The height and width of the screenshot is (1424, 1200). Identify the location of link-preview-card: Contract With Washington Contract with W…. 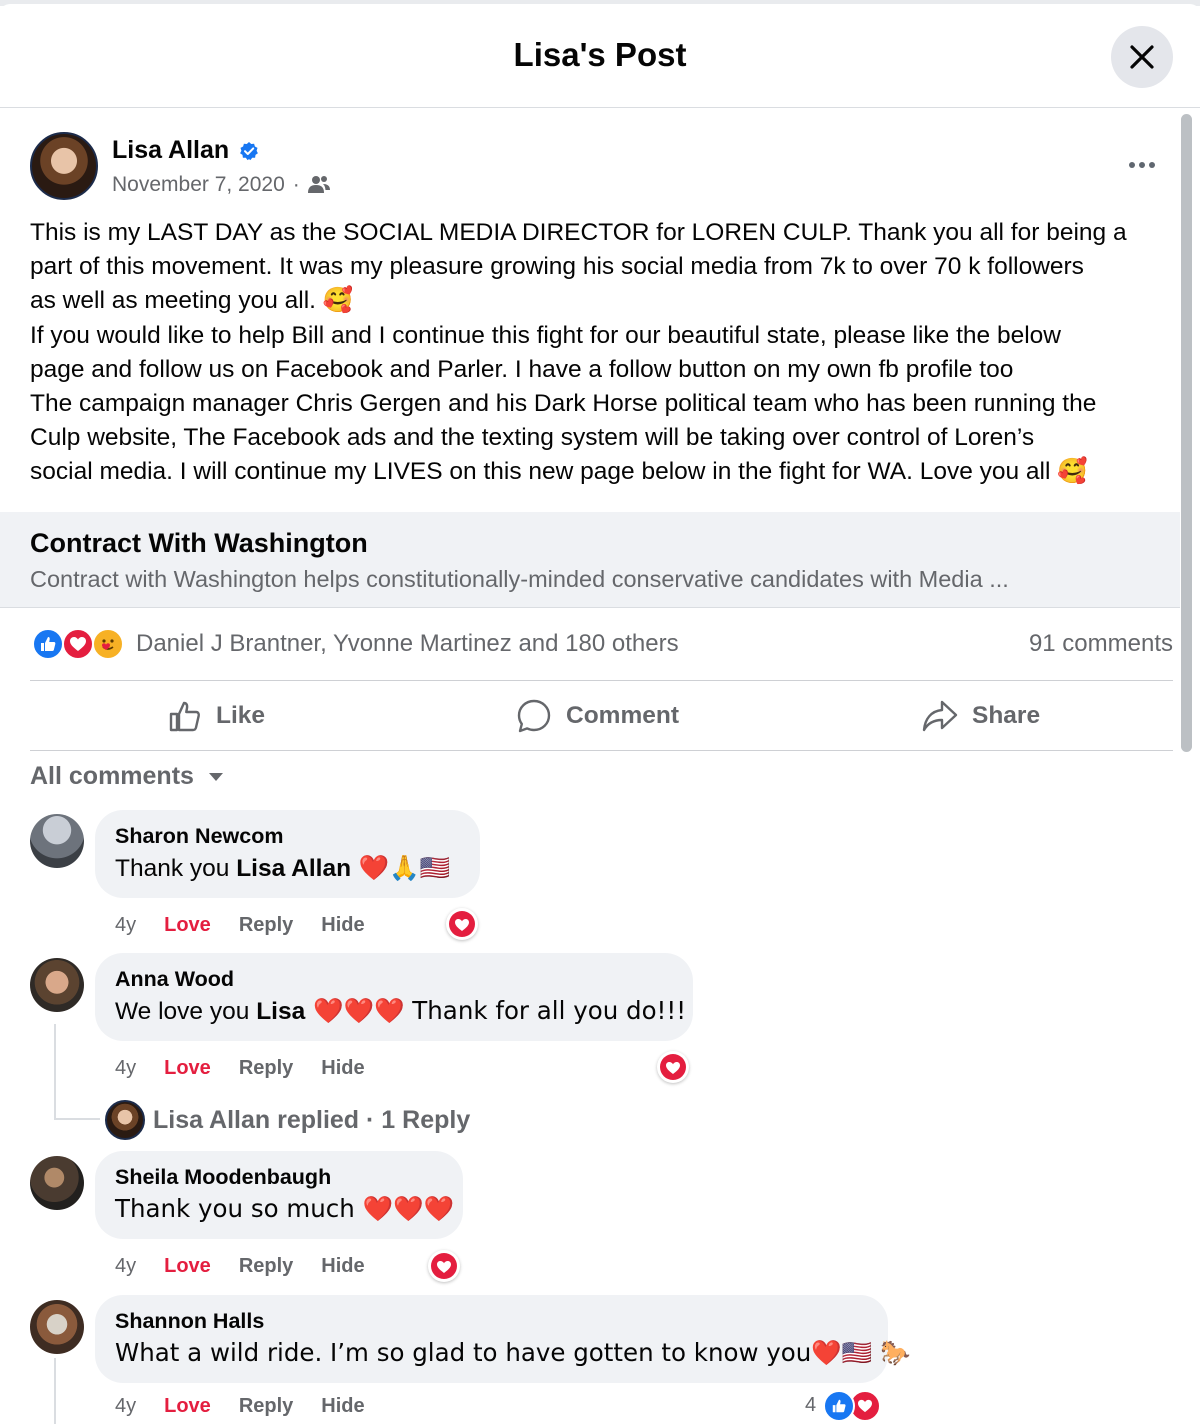
(590, 560).